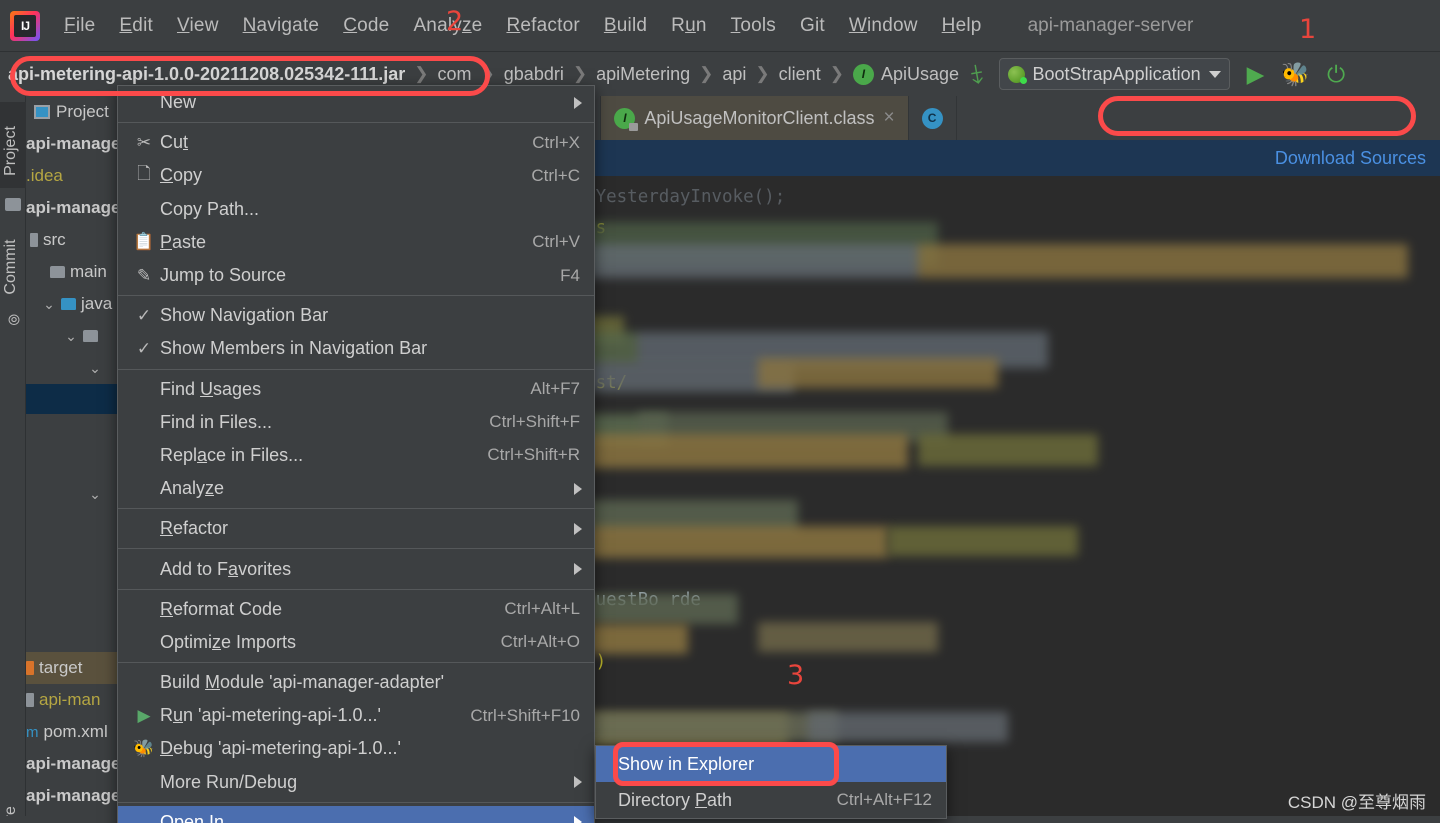  I want to click on menu-file: File, so click(79, 26).